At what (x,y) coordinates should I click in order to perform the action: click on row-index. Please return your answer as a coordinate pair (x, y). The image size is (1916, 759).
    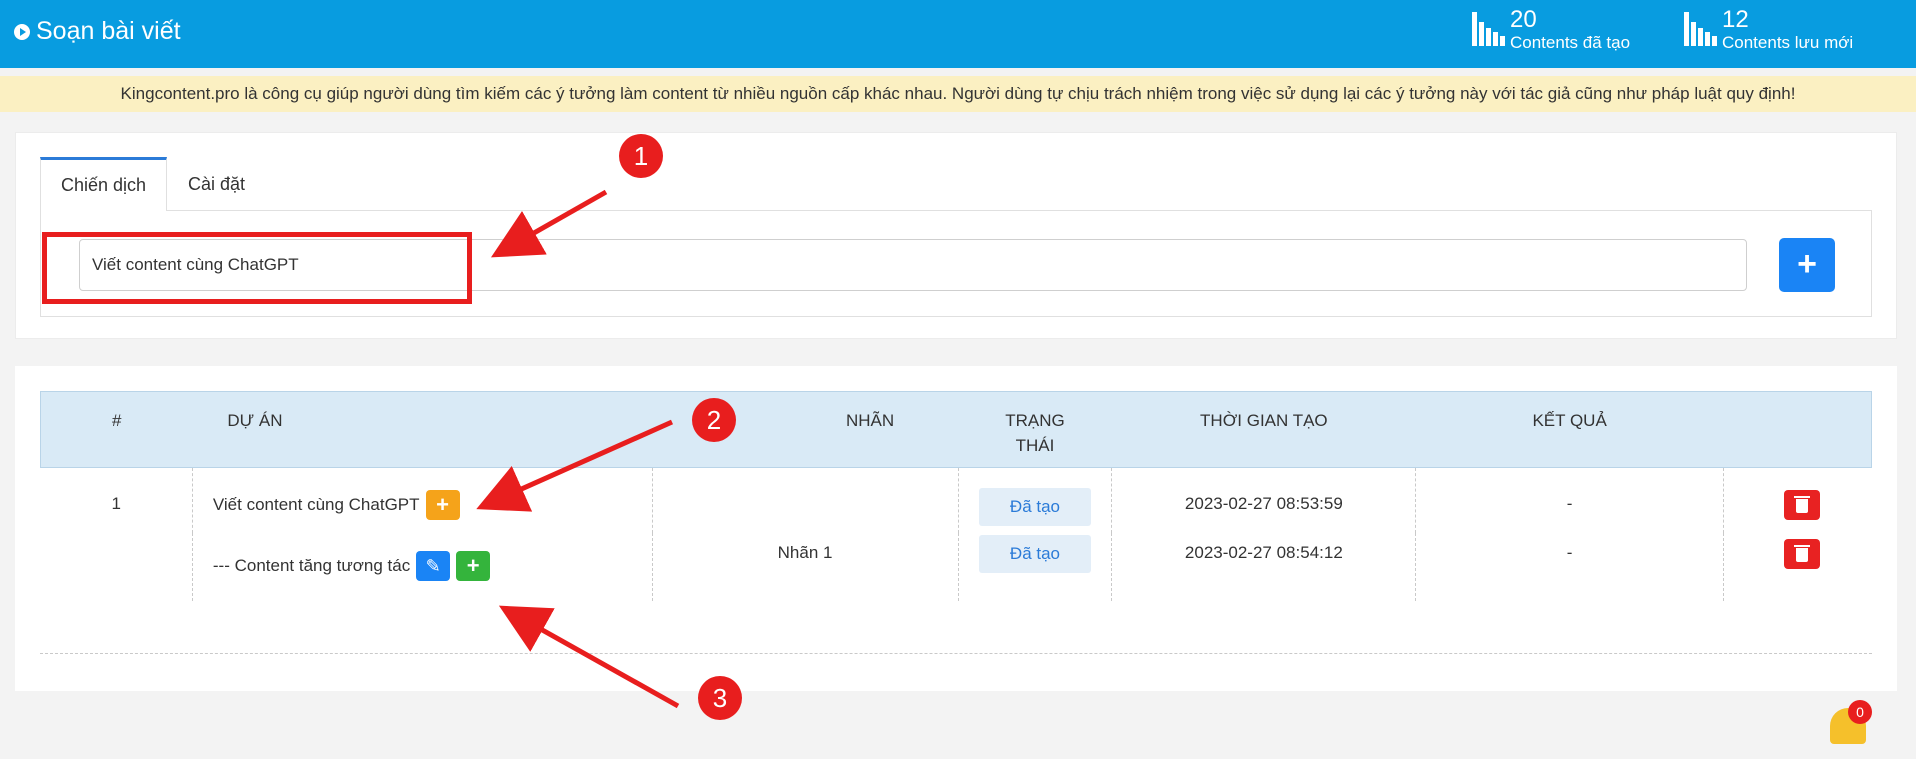
    Looking at the image, I should click on (117, 567).